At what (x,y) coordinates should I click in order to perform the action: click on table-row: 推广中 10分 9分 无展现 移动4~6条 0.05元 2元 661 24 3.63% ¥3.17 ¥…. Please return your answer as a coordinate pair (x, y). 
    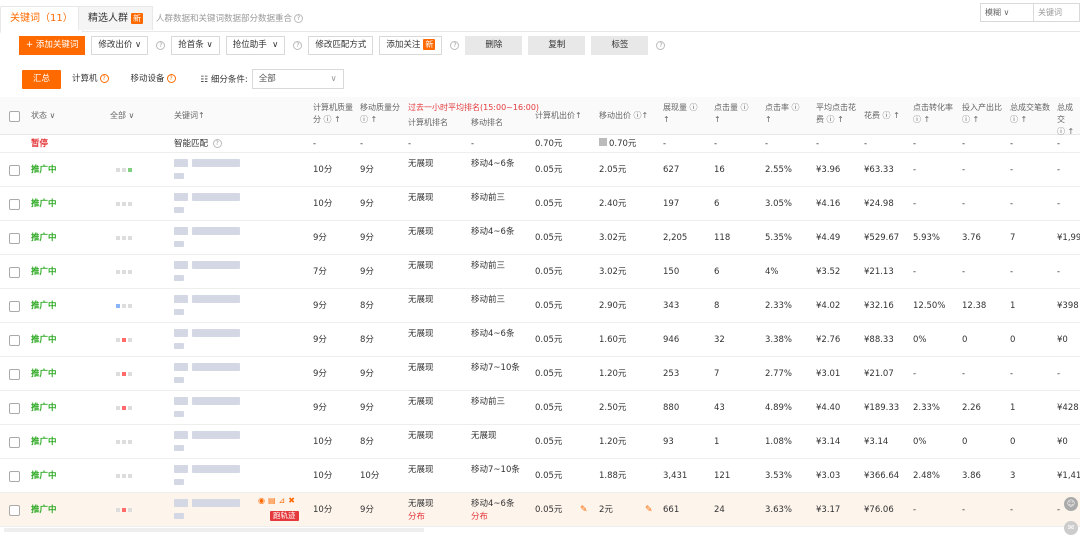
    Looking at the image, I should click on (540, 510).